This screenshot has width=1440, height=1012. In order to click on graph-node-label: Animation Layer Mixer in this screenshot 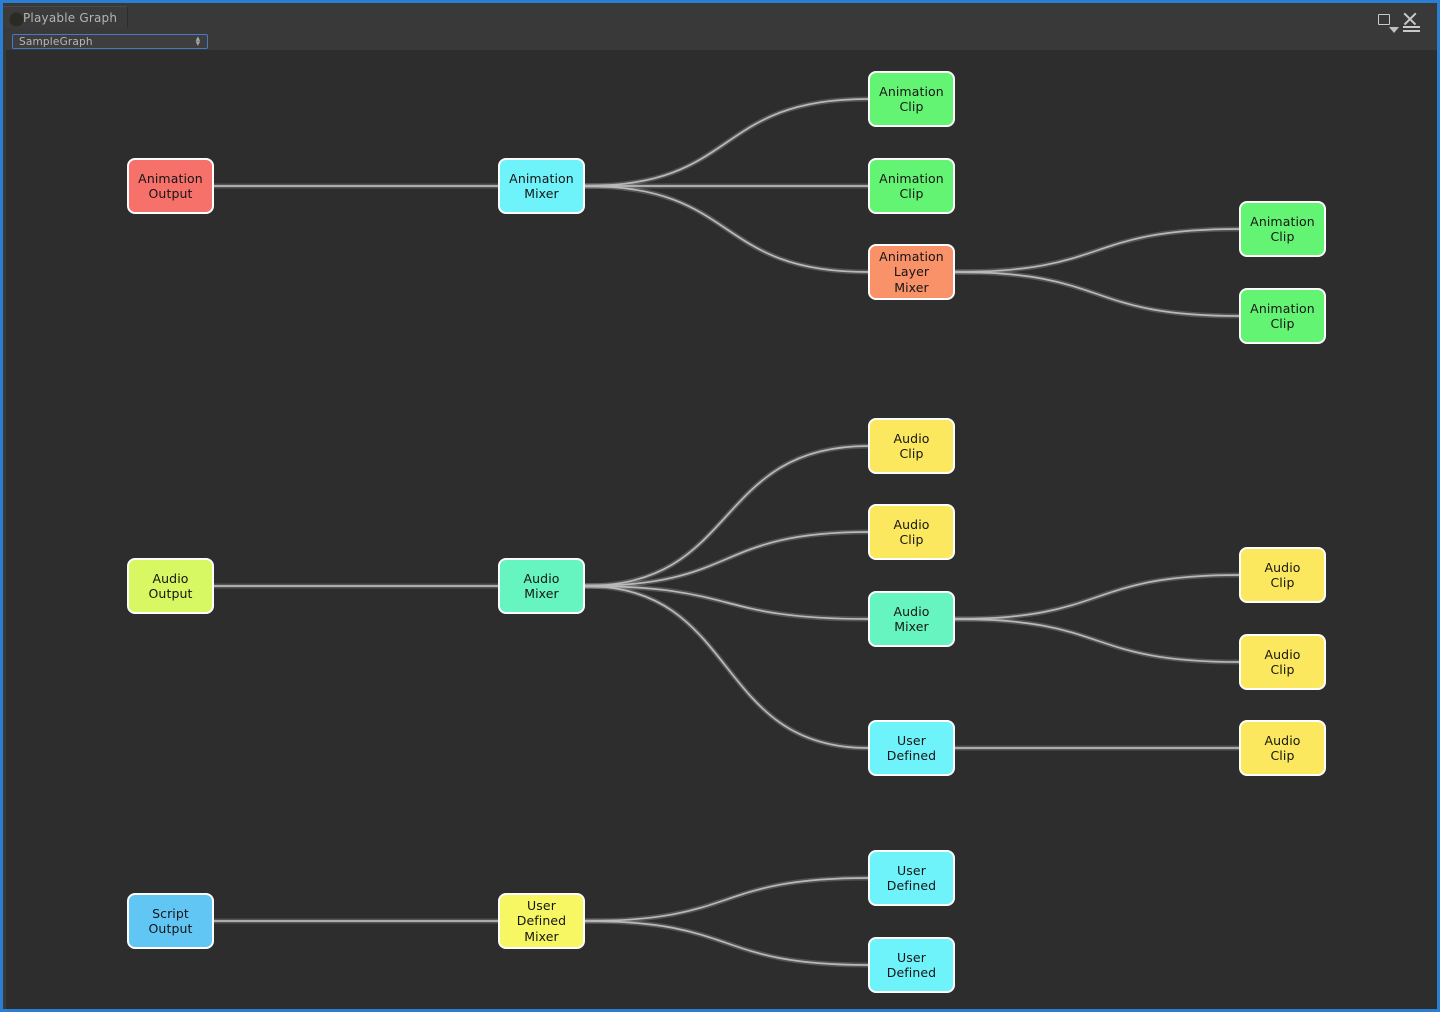, I will do `click(911, 271)`.